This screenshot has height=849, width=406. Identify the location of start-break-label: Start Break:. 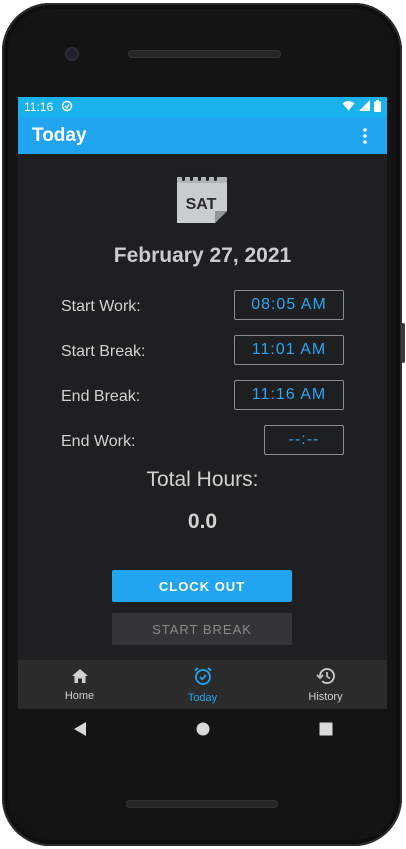
(103, 351).